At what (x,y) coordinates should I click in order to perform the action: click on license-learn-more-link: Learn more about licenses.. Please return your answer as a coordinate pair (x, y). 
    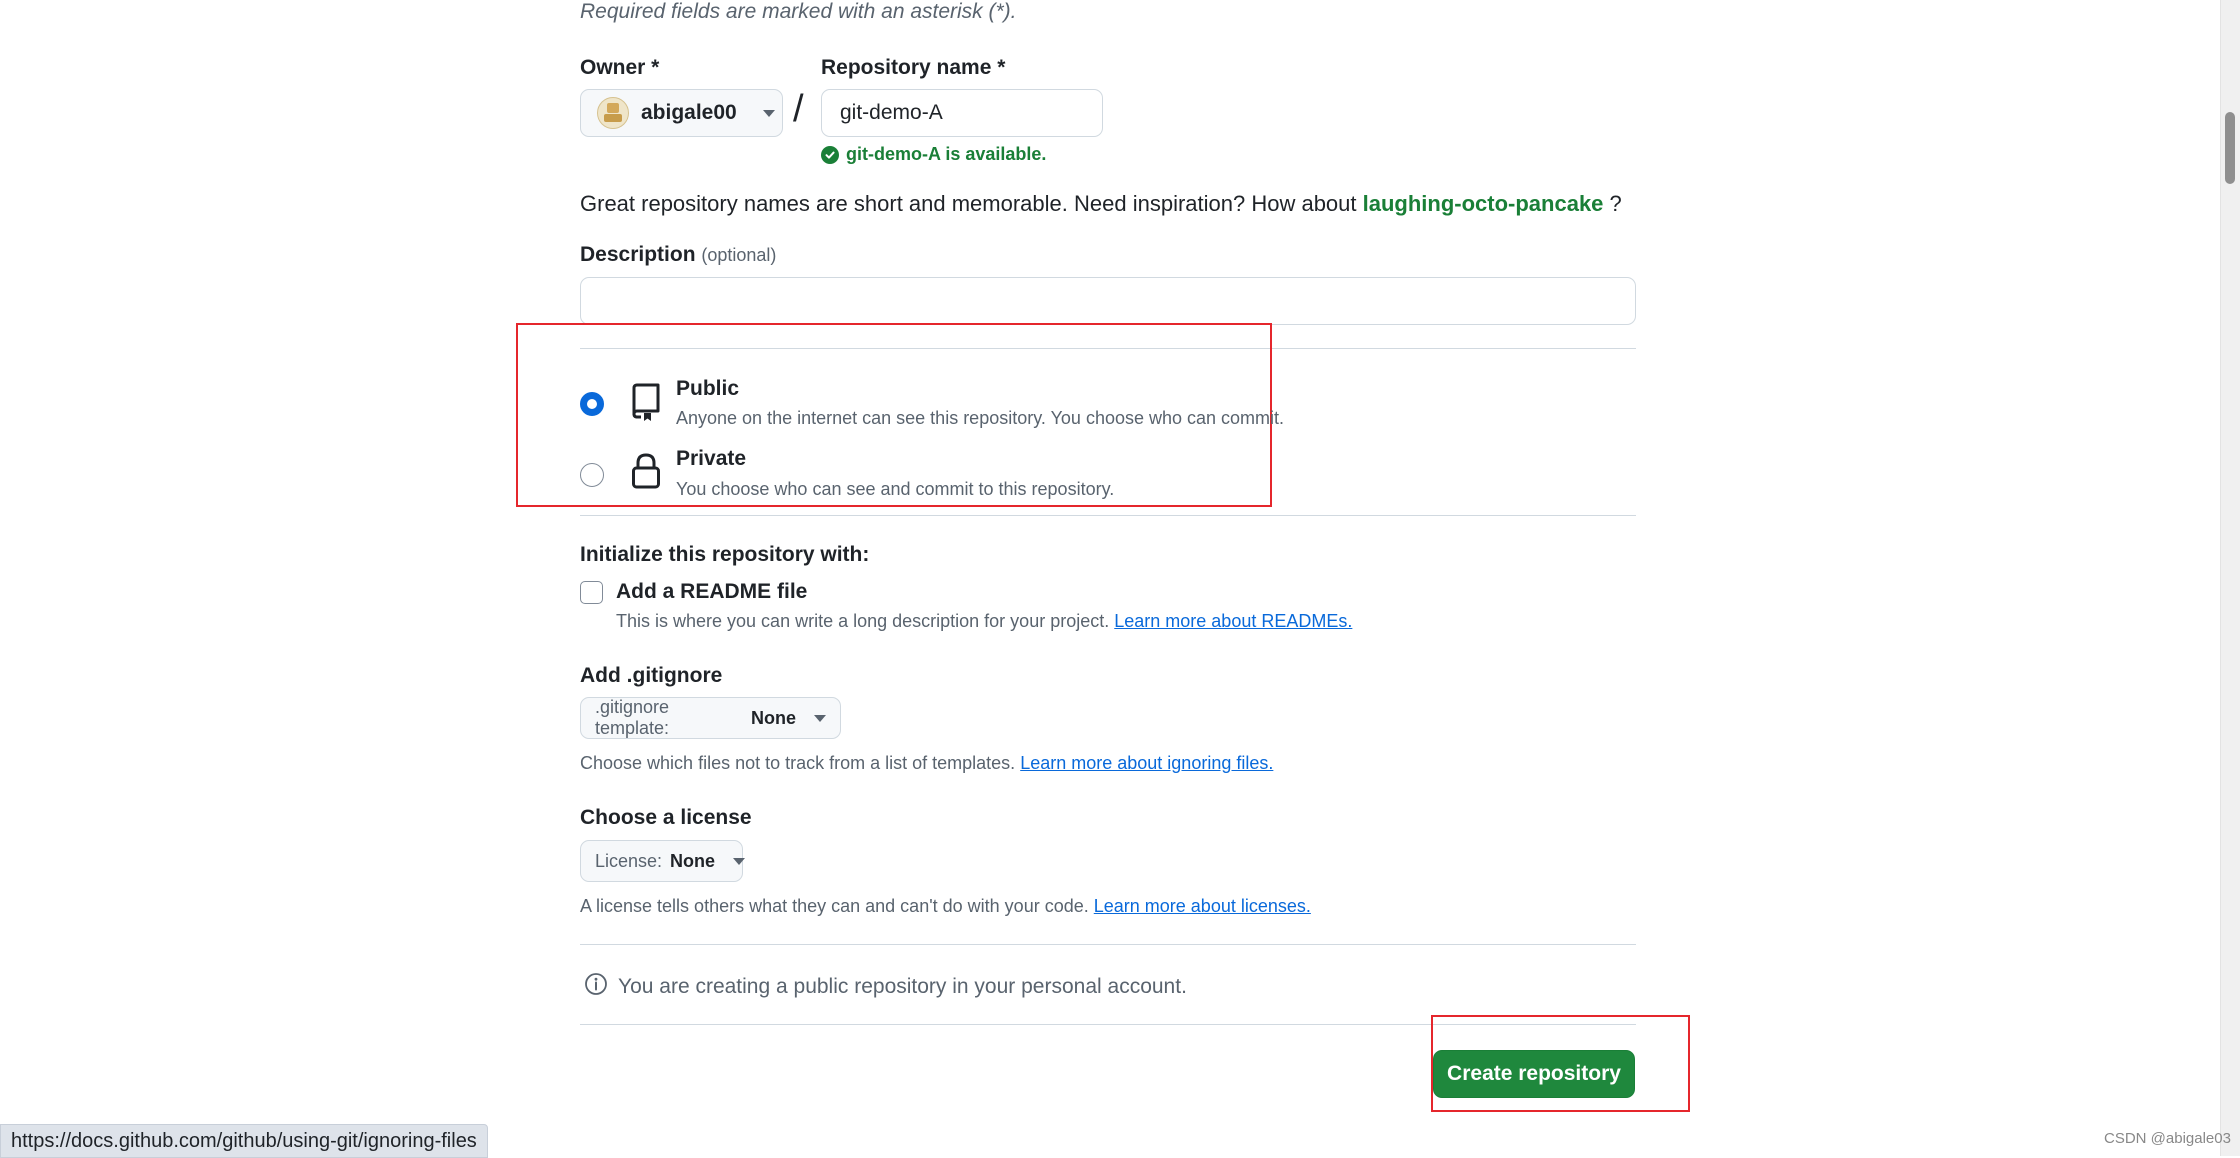
    Looking at the image, I should click on (1202, 906).